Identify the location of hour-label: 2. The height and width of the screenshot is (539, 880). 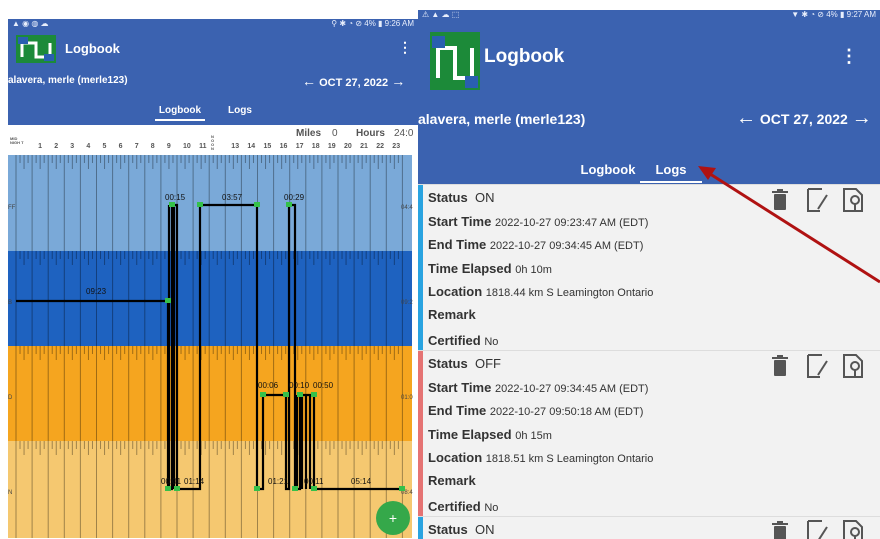
(56, 146).